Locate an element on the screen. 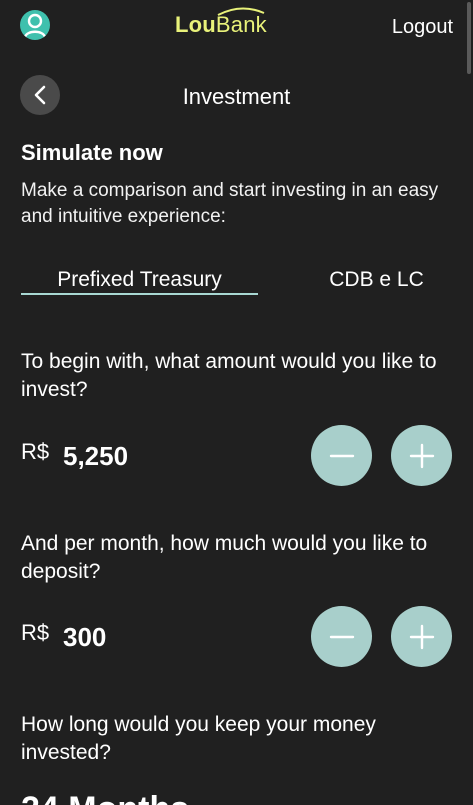 The image size is (473, 805). initial-amount-increase-button is located at coordinates (421, 455).